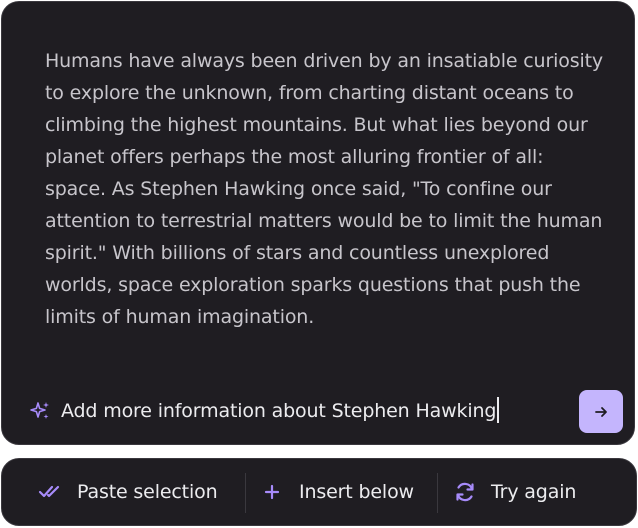 Image resolution: width=638 pixels, height=528 pixels. Describe the element at coordinates (356, 492) in the screenshot. I see `insert-below-label: Insert below` at that location.